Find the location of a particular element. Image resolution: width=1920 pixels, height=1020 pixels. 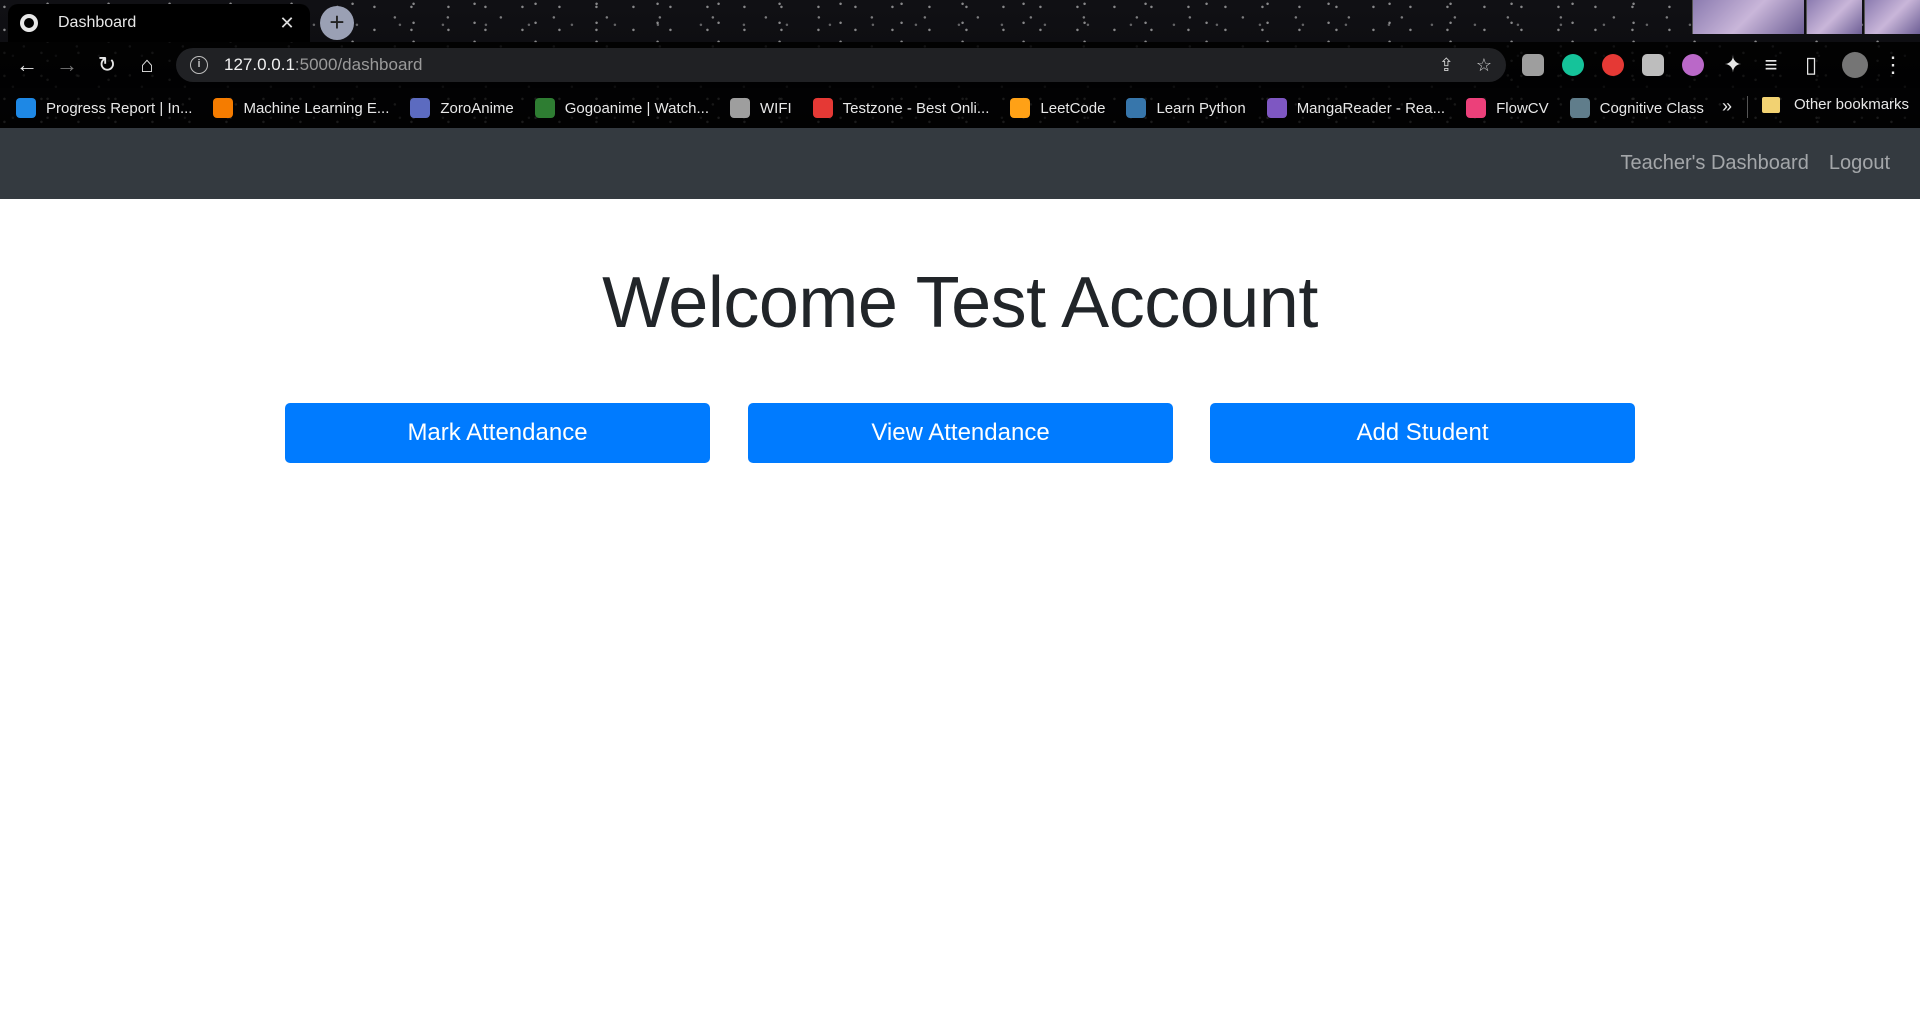

profile-avatar is located at coordinates (1855, 65).